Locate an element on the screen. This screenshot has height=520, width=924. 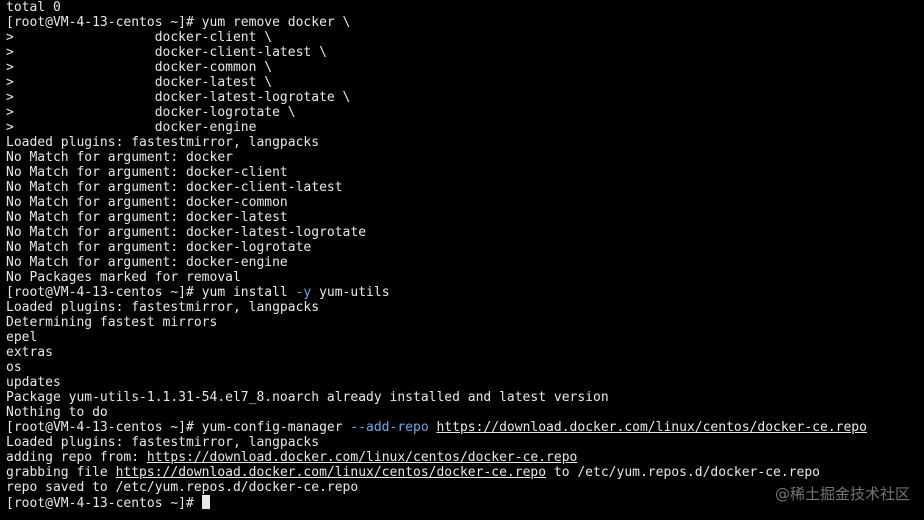
terminal-text: Determining fastest mirrors is located at coordinates (112, 322).